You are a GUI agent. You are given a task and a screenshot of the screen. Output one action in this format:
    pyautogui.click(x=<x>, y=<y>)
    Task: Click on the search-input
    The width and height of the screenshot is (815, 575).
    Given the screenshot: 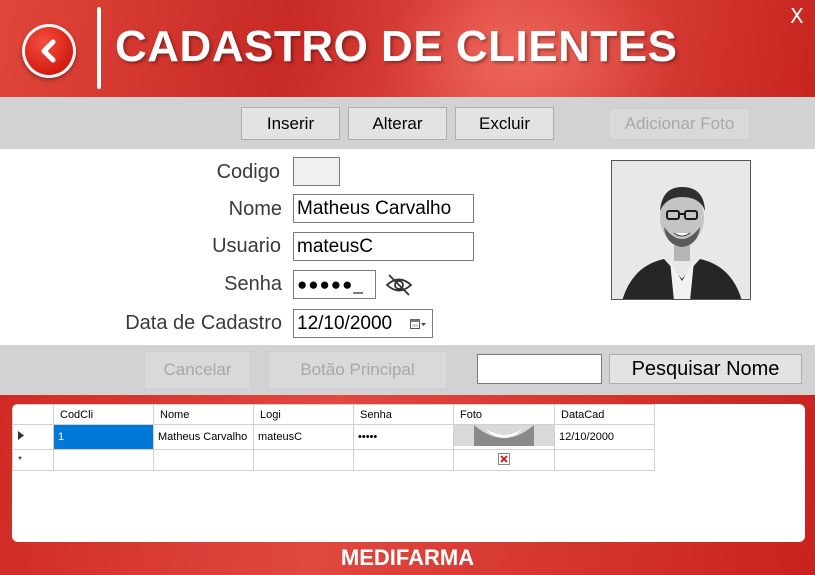 What is the action you would take?
    pyautogui.click(x=539, y=369)
    